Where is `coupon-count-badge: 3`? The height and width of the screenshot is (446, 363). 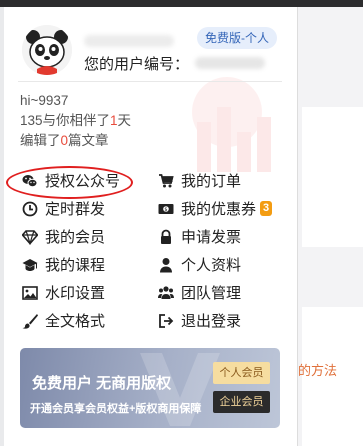 coupon-count-badge: 3 is located at coordinates (266, 208).